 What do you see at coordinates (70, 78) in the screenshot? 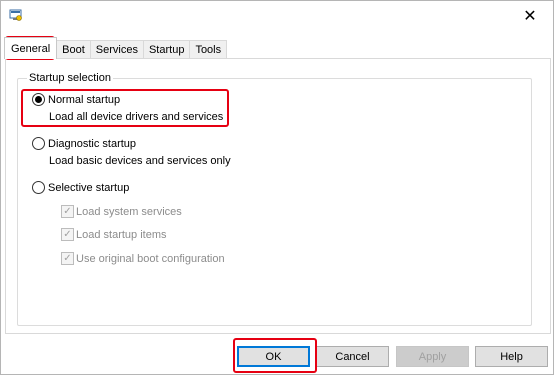
I see `startup-selection-title: Startup selection` at bounding box center [70, 78].